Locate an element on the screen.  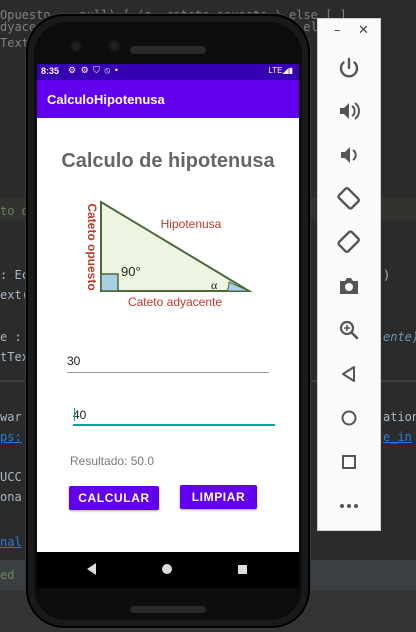
ide-code-line: ona is located at coordinates (11, 497).